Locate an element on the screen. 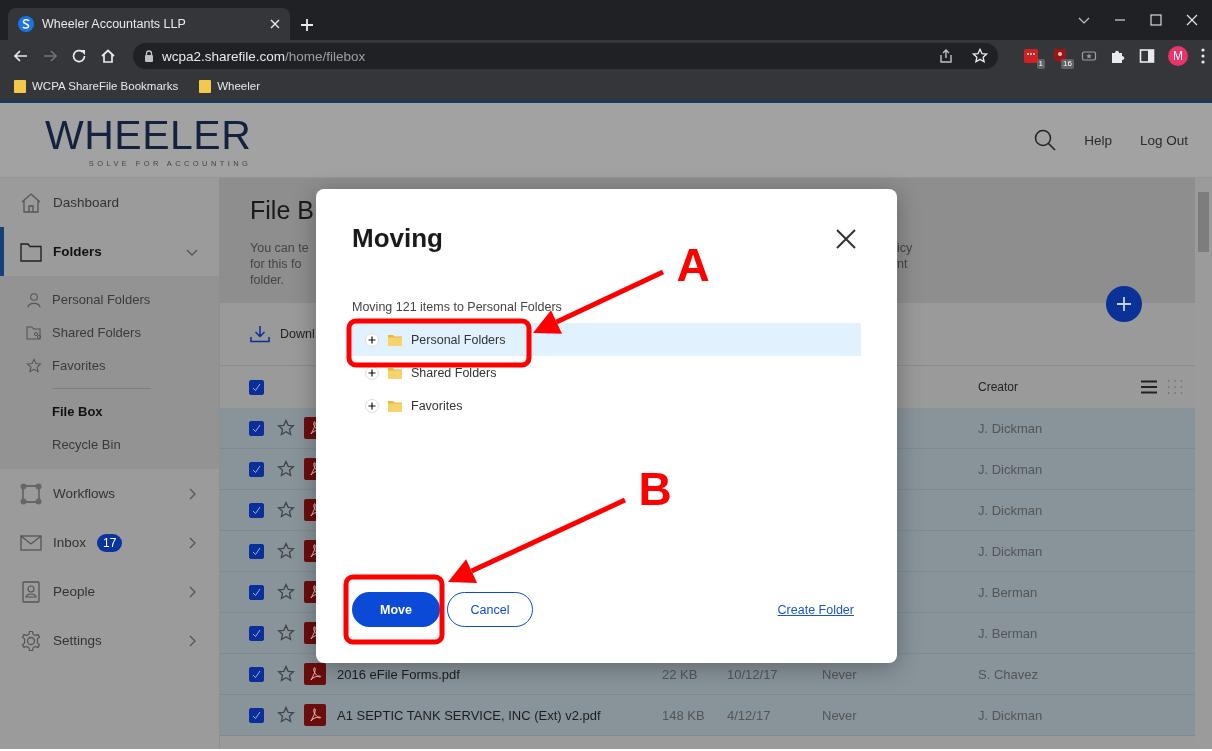 This screenshot has width=1212, height=751. browser-tab: Wheeler Accountants LLP is located at coordinates (149, 24).